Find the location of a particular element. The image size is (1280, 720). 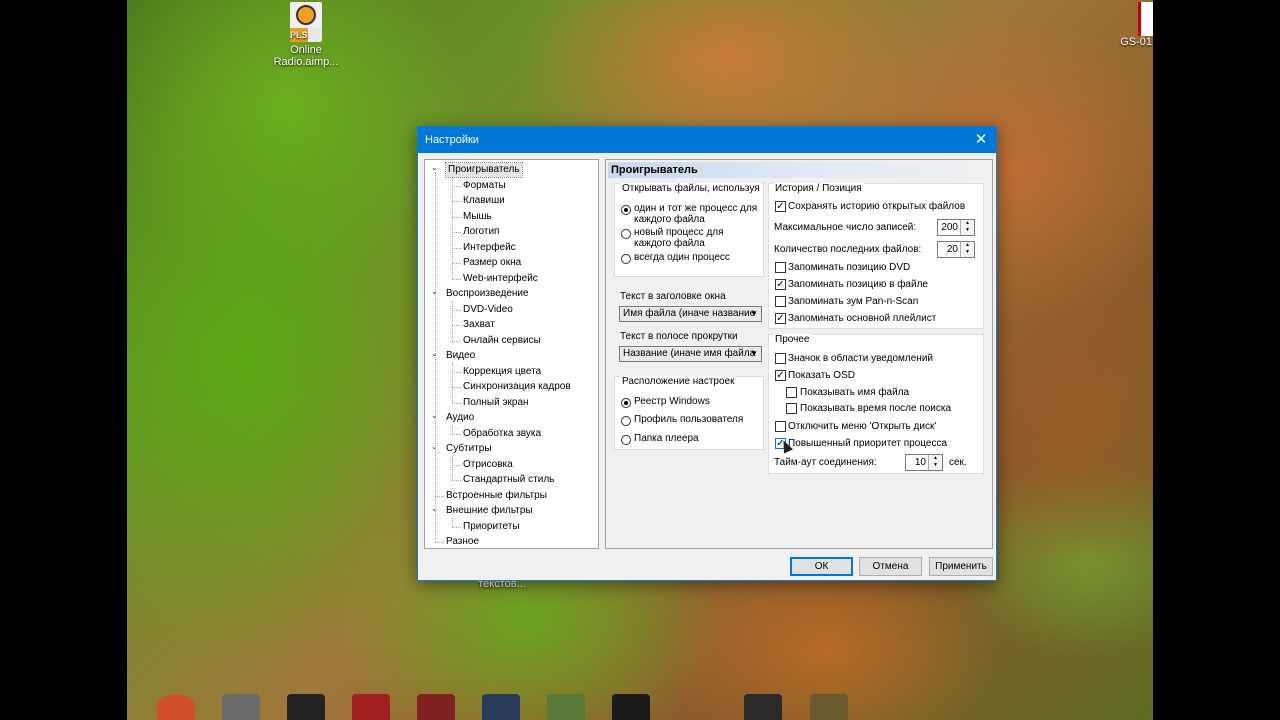

max-records-value: 200 is located at coordinates (949, 227).